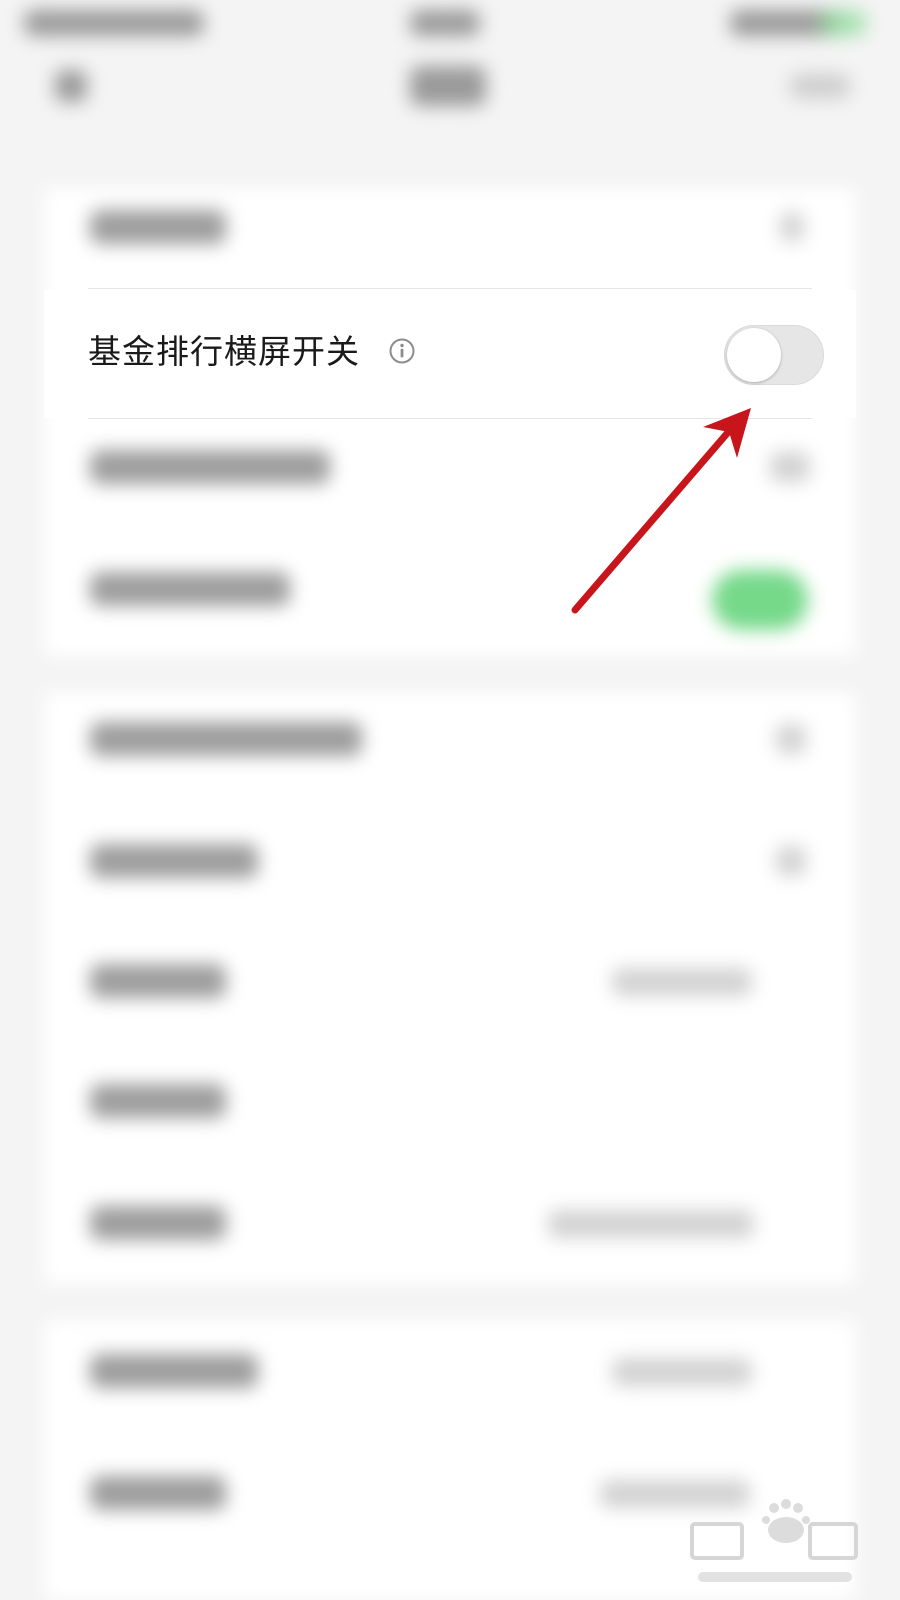  What do you see at coordinates (445, 23) in the screenshot?
I see `status-bar-time` at bounding box center [445, 23].